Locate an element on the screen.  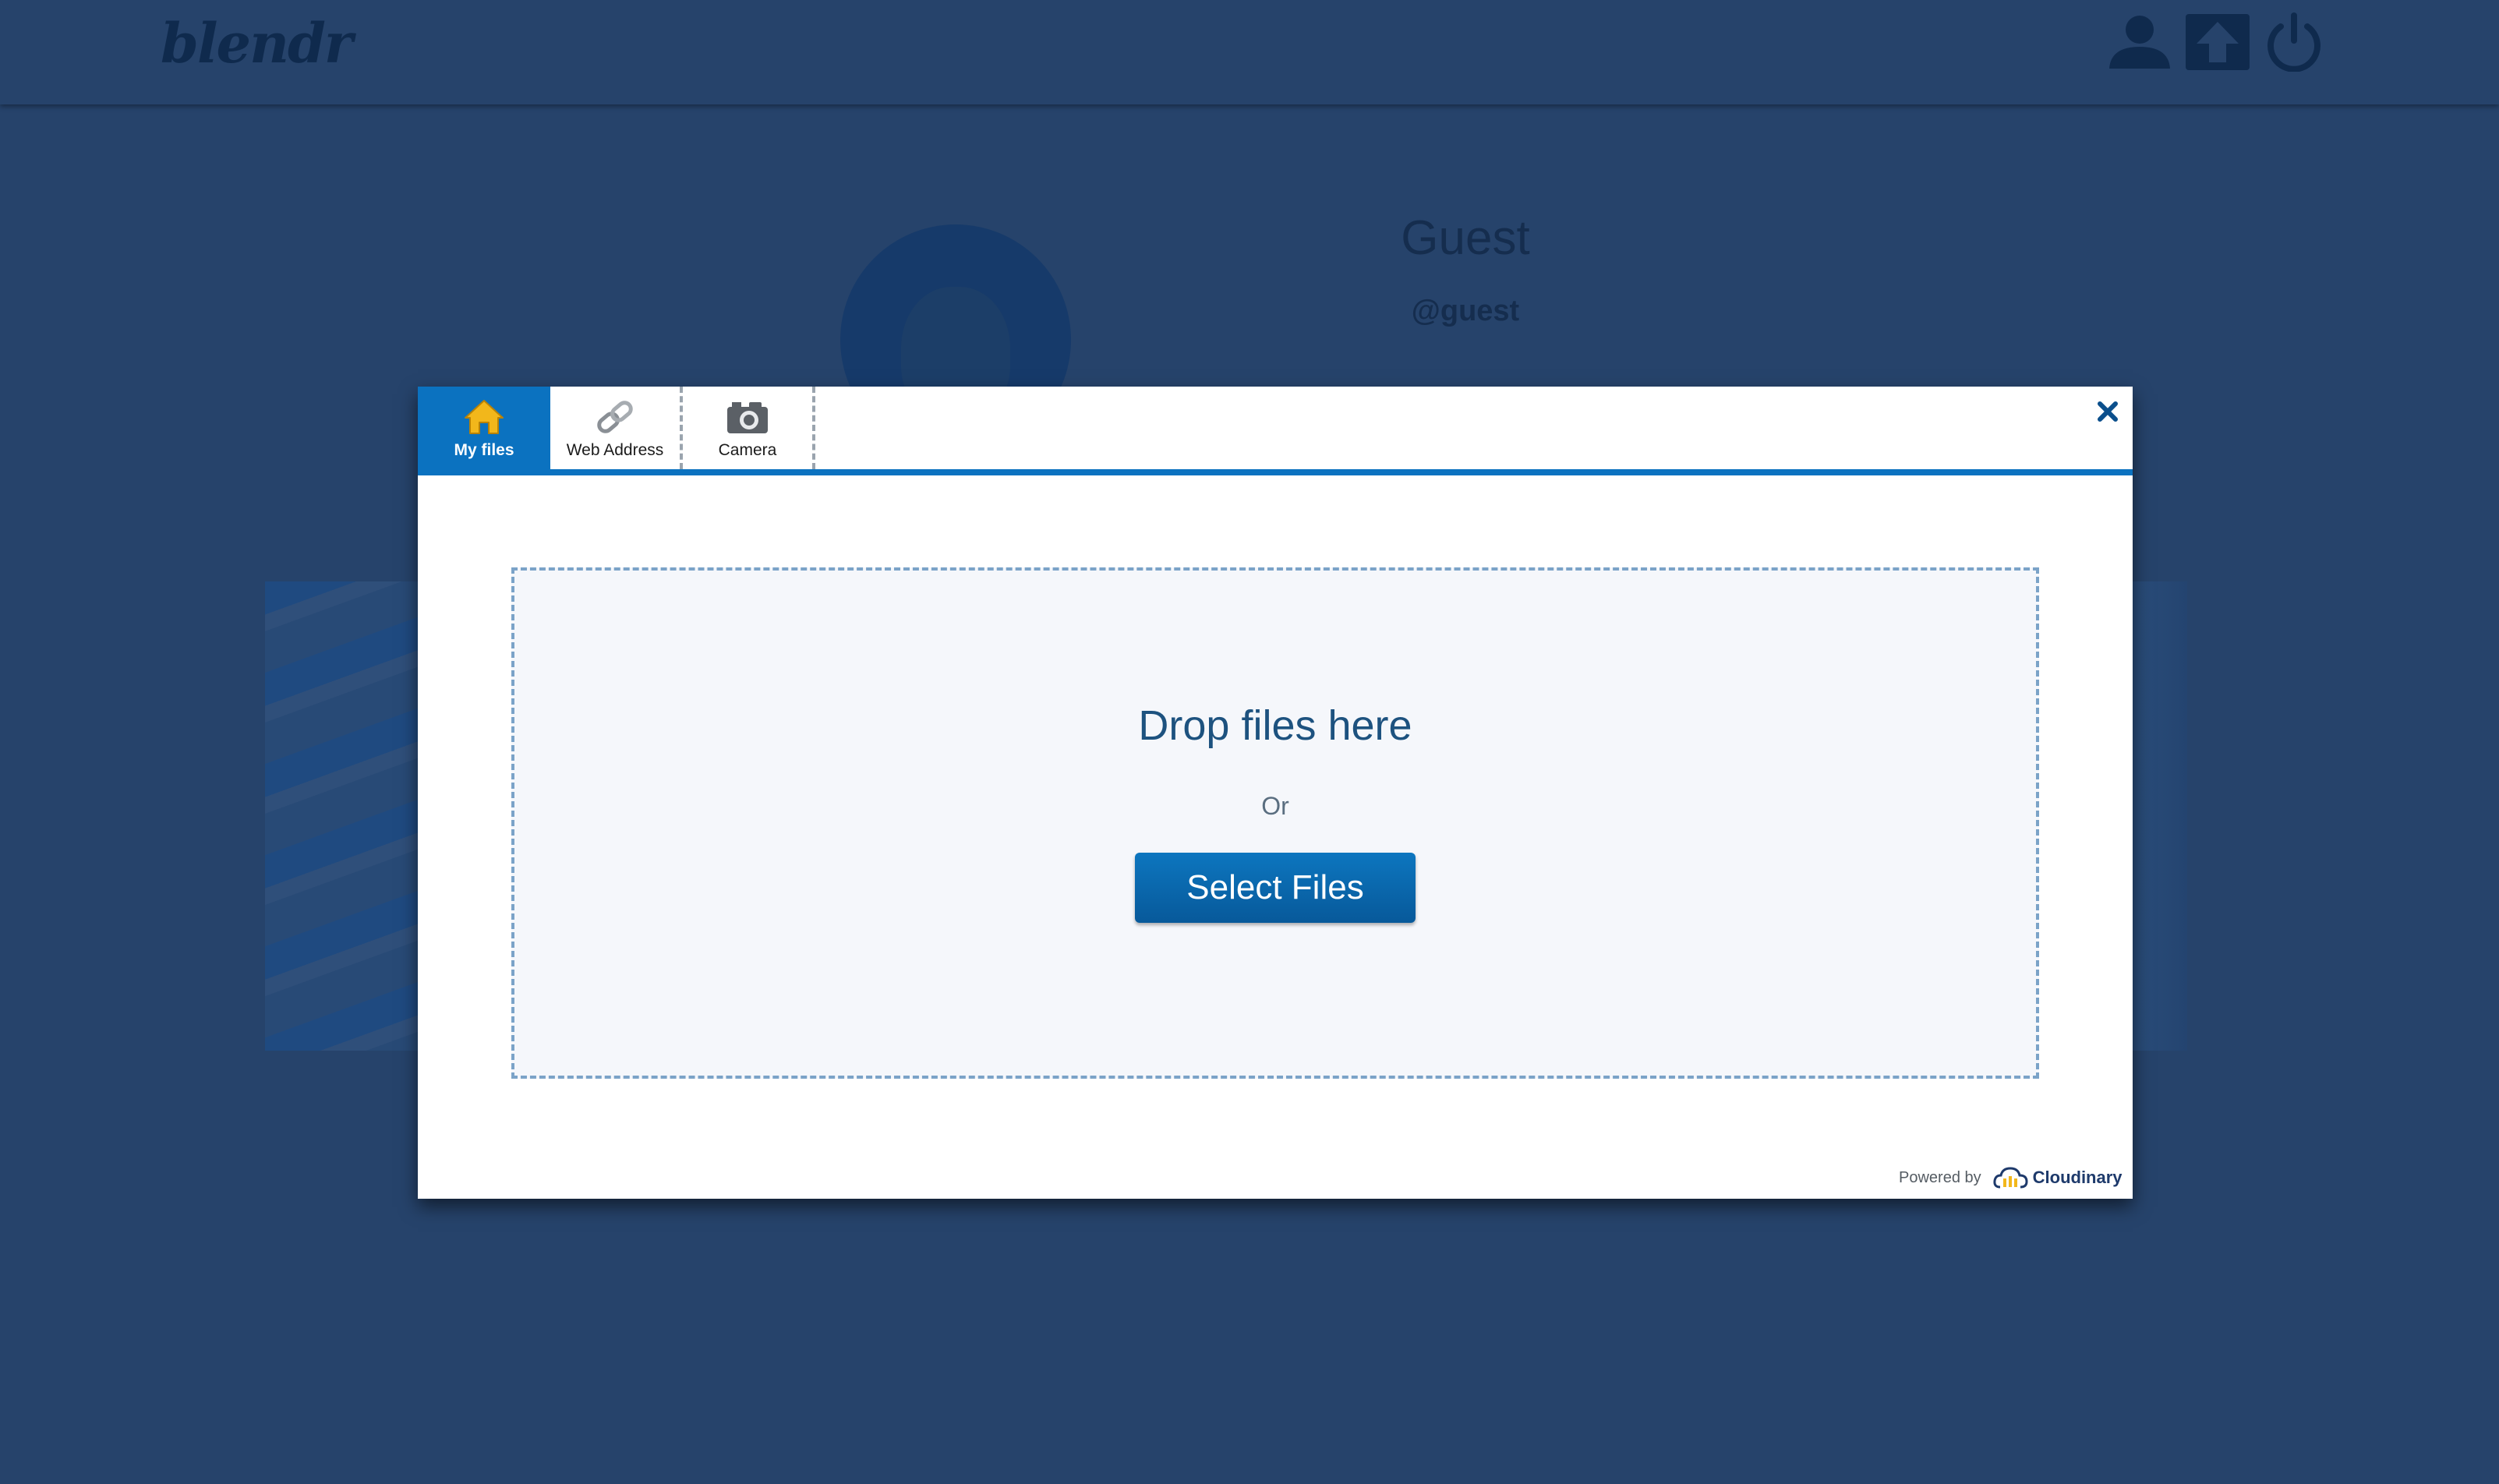
background-photo-left is located at coordinates (343, 816).